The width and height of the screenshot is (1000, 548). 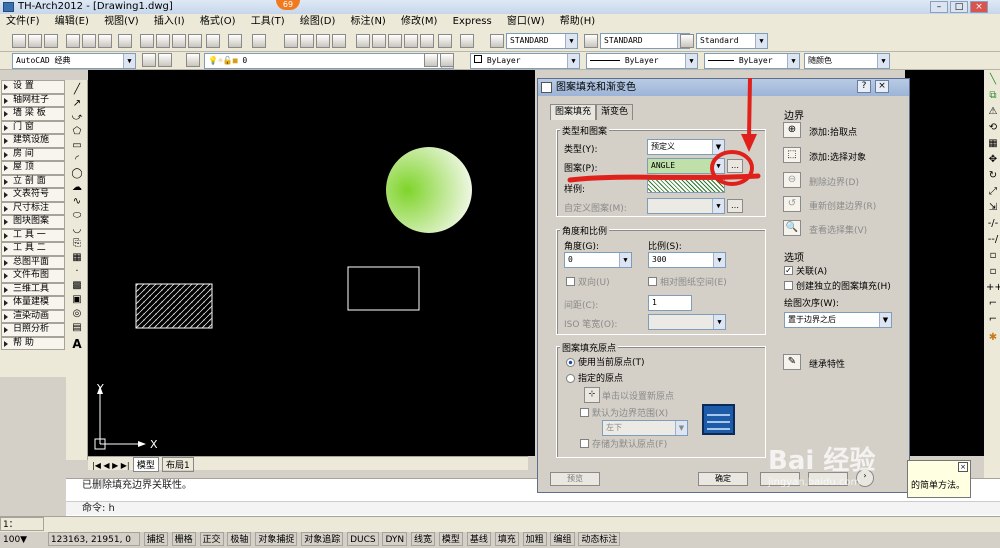 I want to click on spacing-input: 1, so click(x=670, y=303).